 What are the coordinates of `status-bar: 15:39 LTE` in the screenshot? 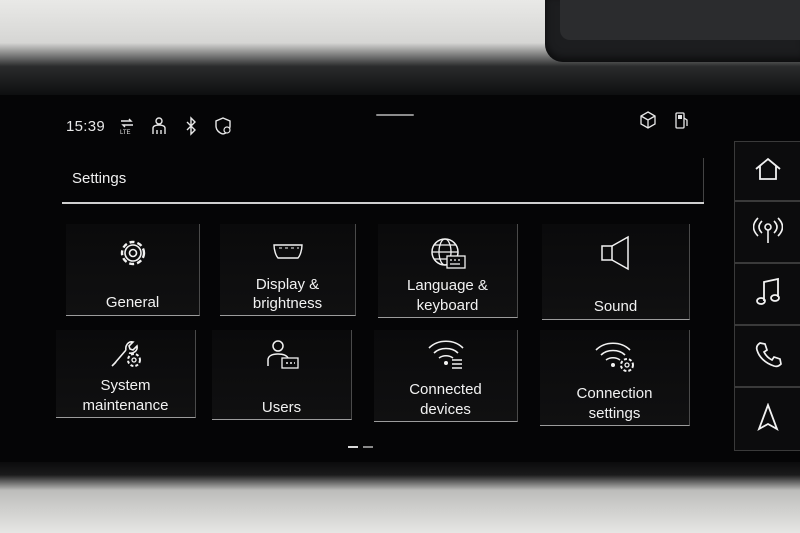 It's located at (149, 126).